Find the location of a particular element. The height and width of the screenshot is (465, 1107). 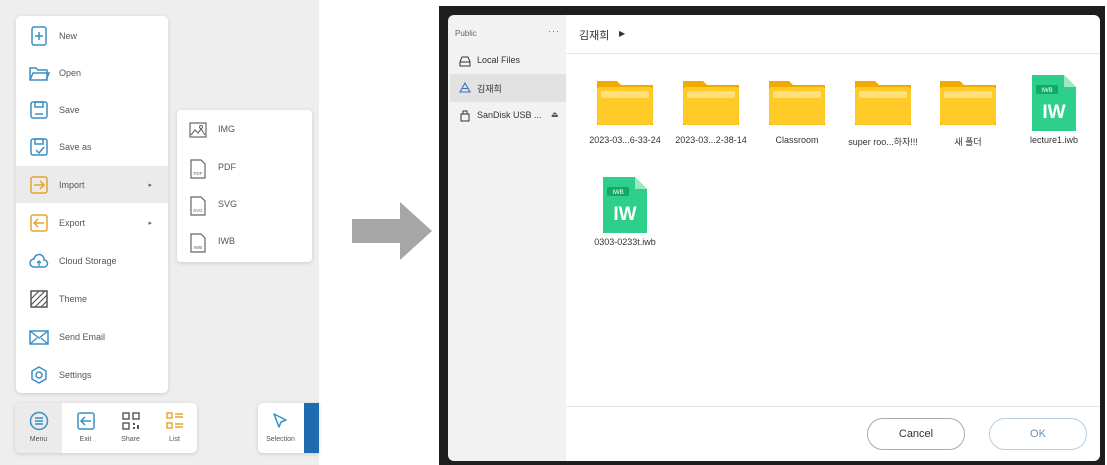

menu-item-send-email: Send Email is located at coordinates (92, 336).